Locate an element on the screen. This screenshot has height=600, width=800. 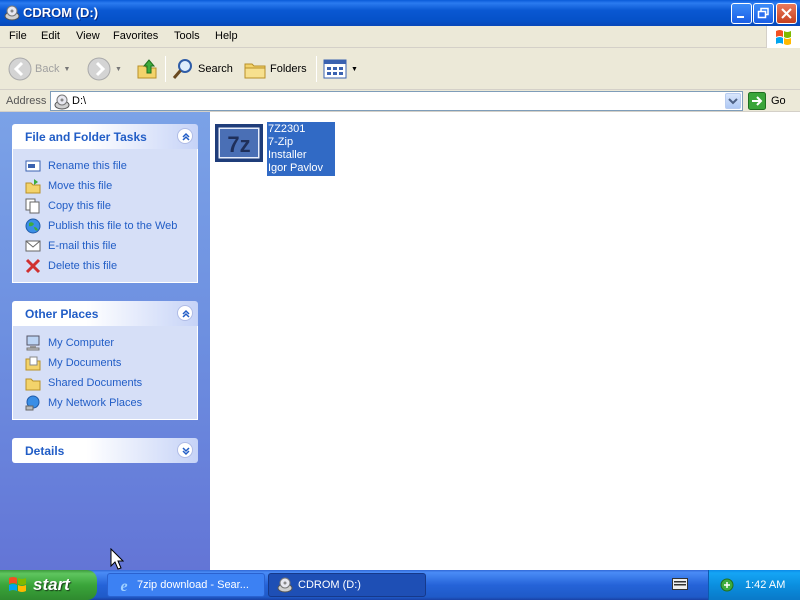
menu-file: File is located at coordinates (18, 36).